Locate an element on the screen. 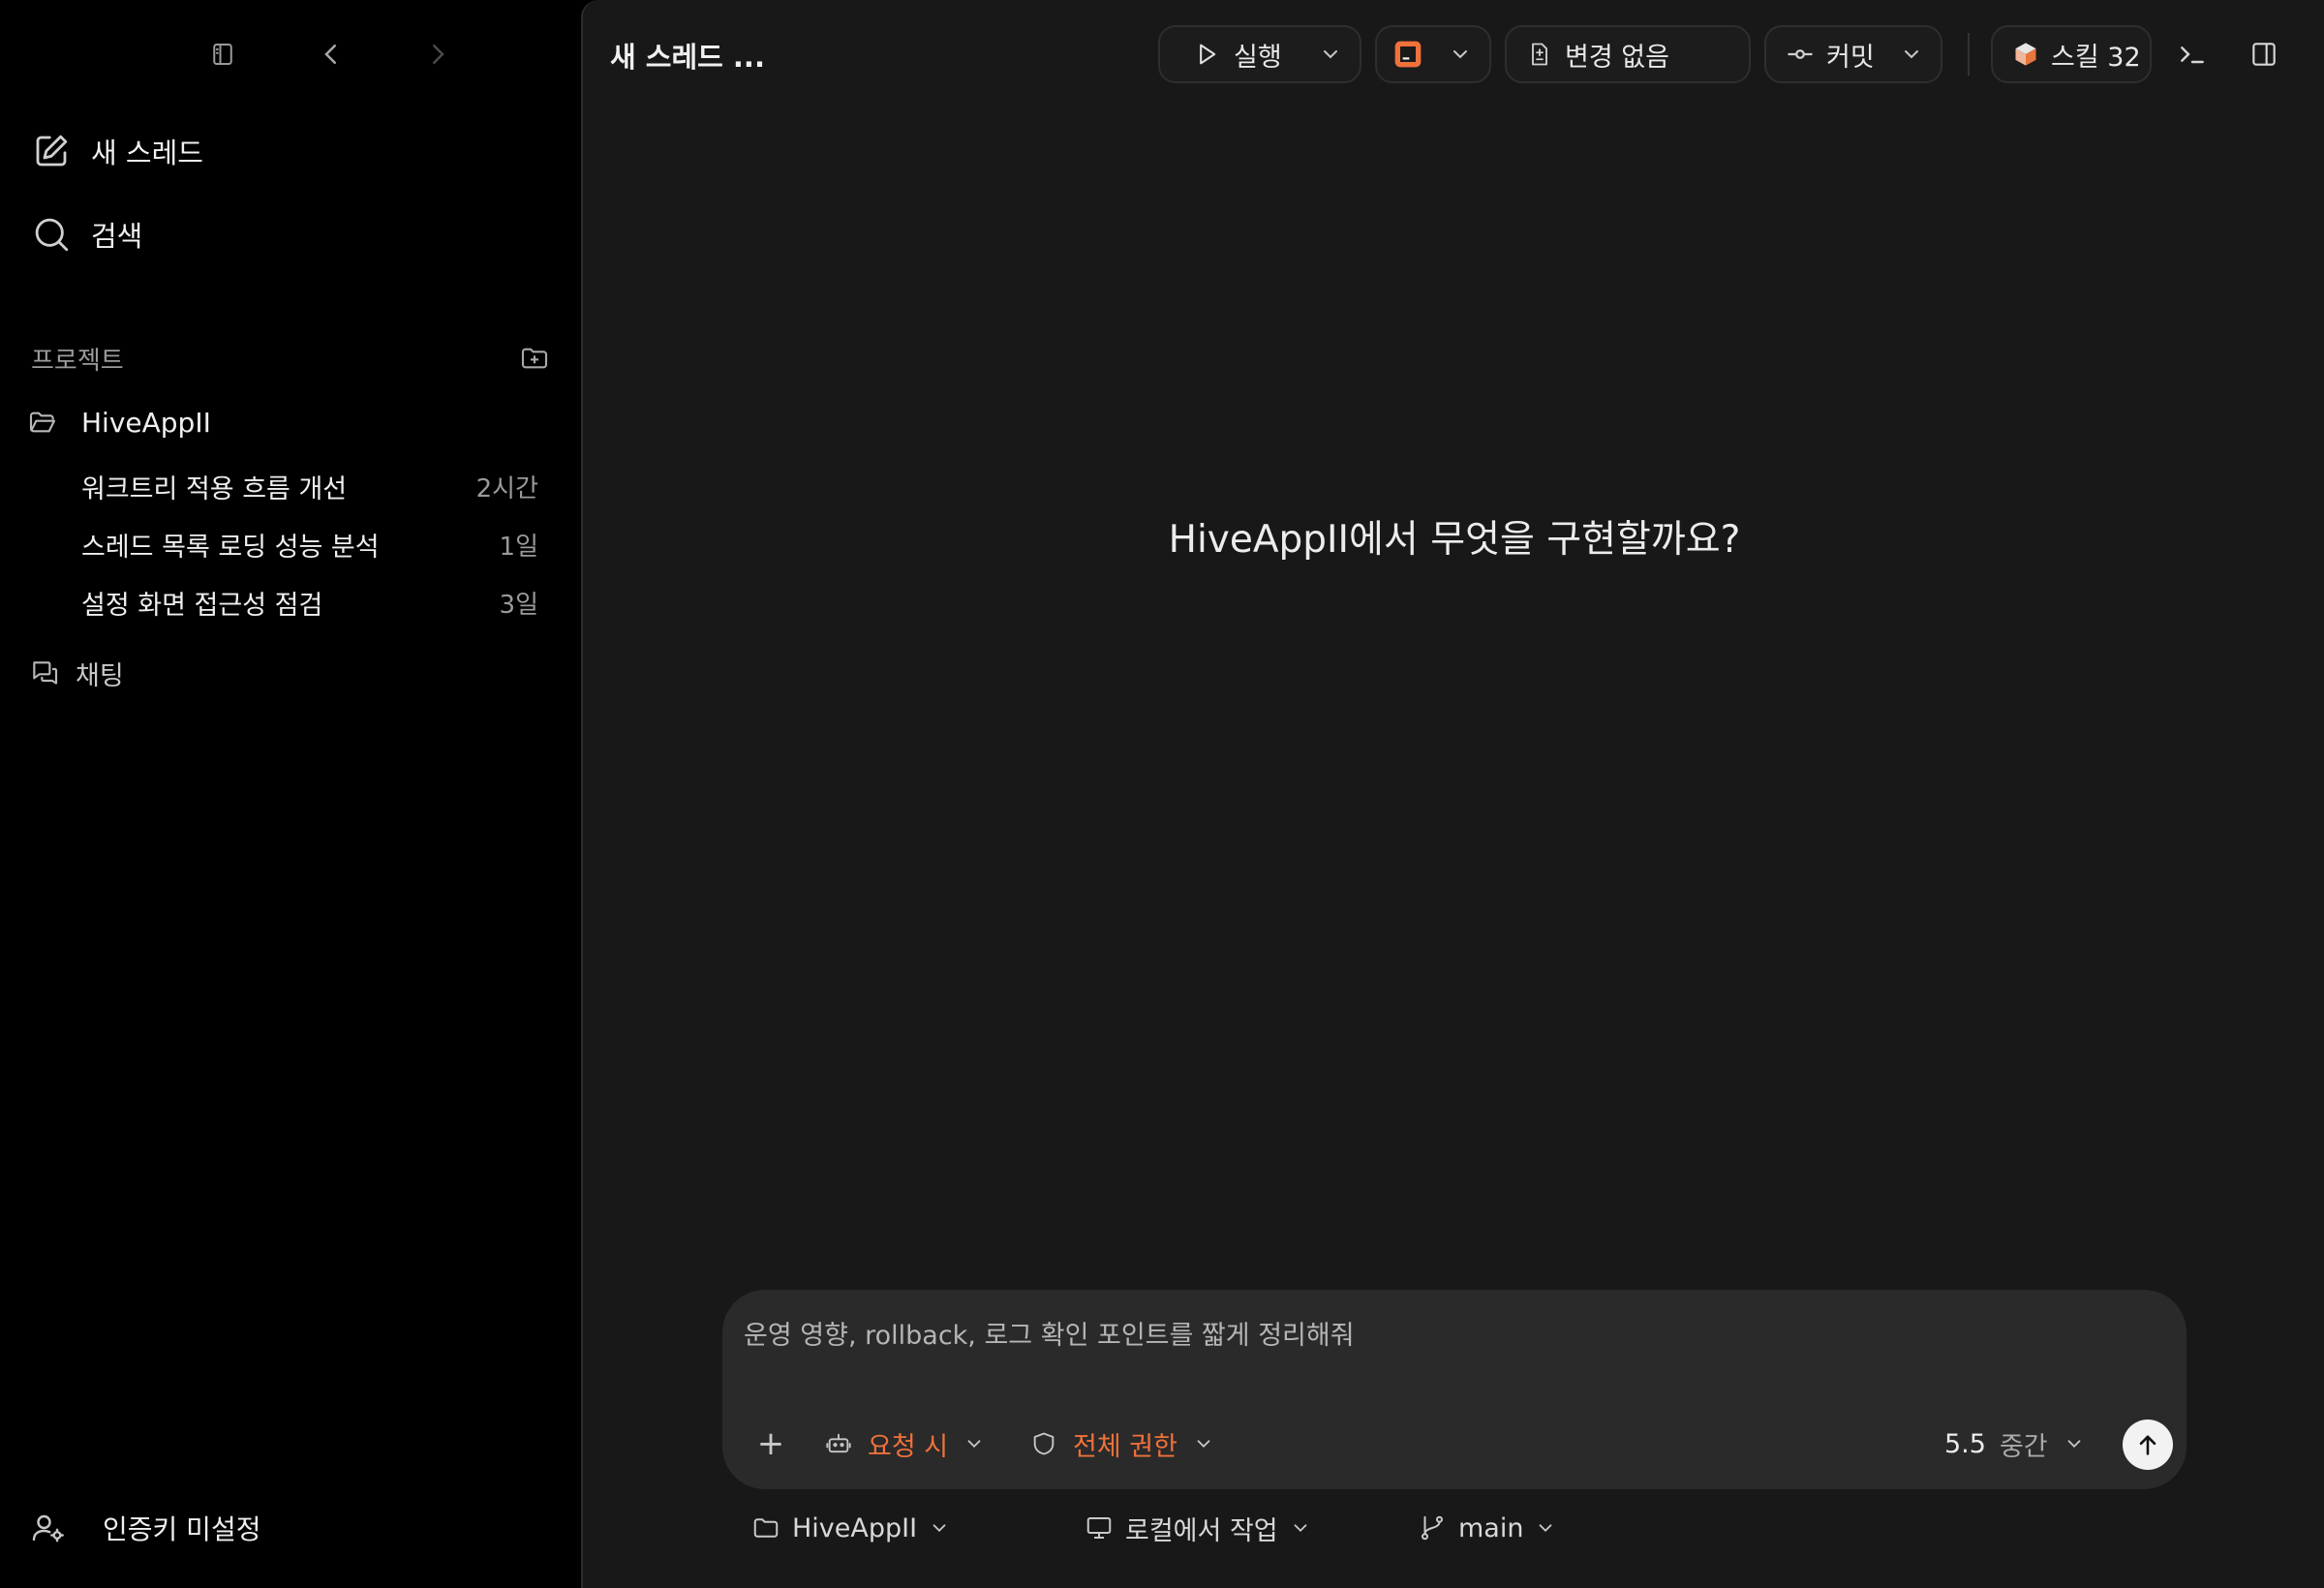 The width and height of the screenshot is (2324, 1588). terminal-icon is located at coordinates (2192, 54).